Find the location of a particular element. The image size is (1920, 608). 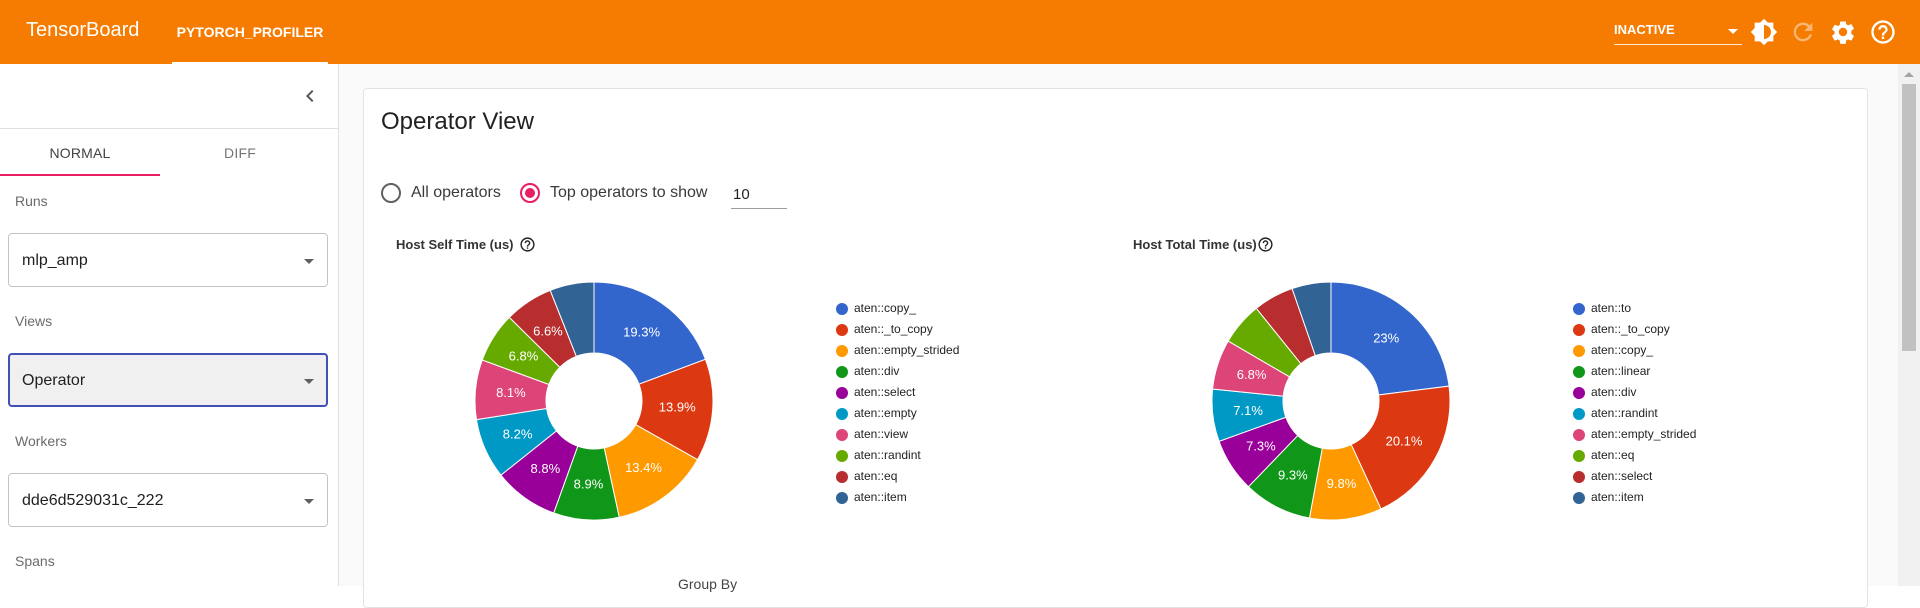

pie-chart-host-self-time: 19.3% 13.9% 13.4% 8.9% 8.8% 8.2% 8.1% 6.8% 6.6% is located at coordinates (594, 401).